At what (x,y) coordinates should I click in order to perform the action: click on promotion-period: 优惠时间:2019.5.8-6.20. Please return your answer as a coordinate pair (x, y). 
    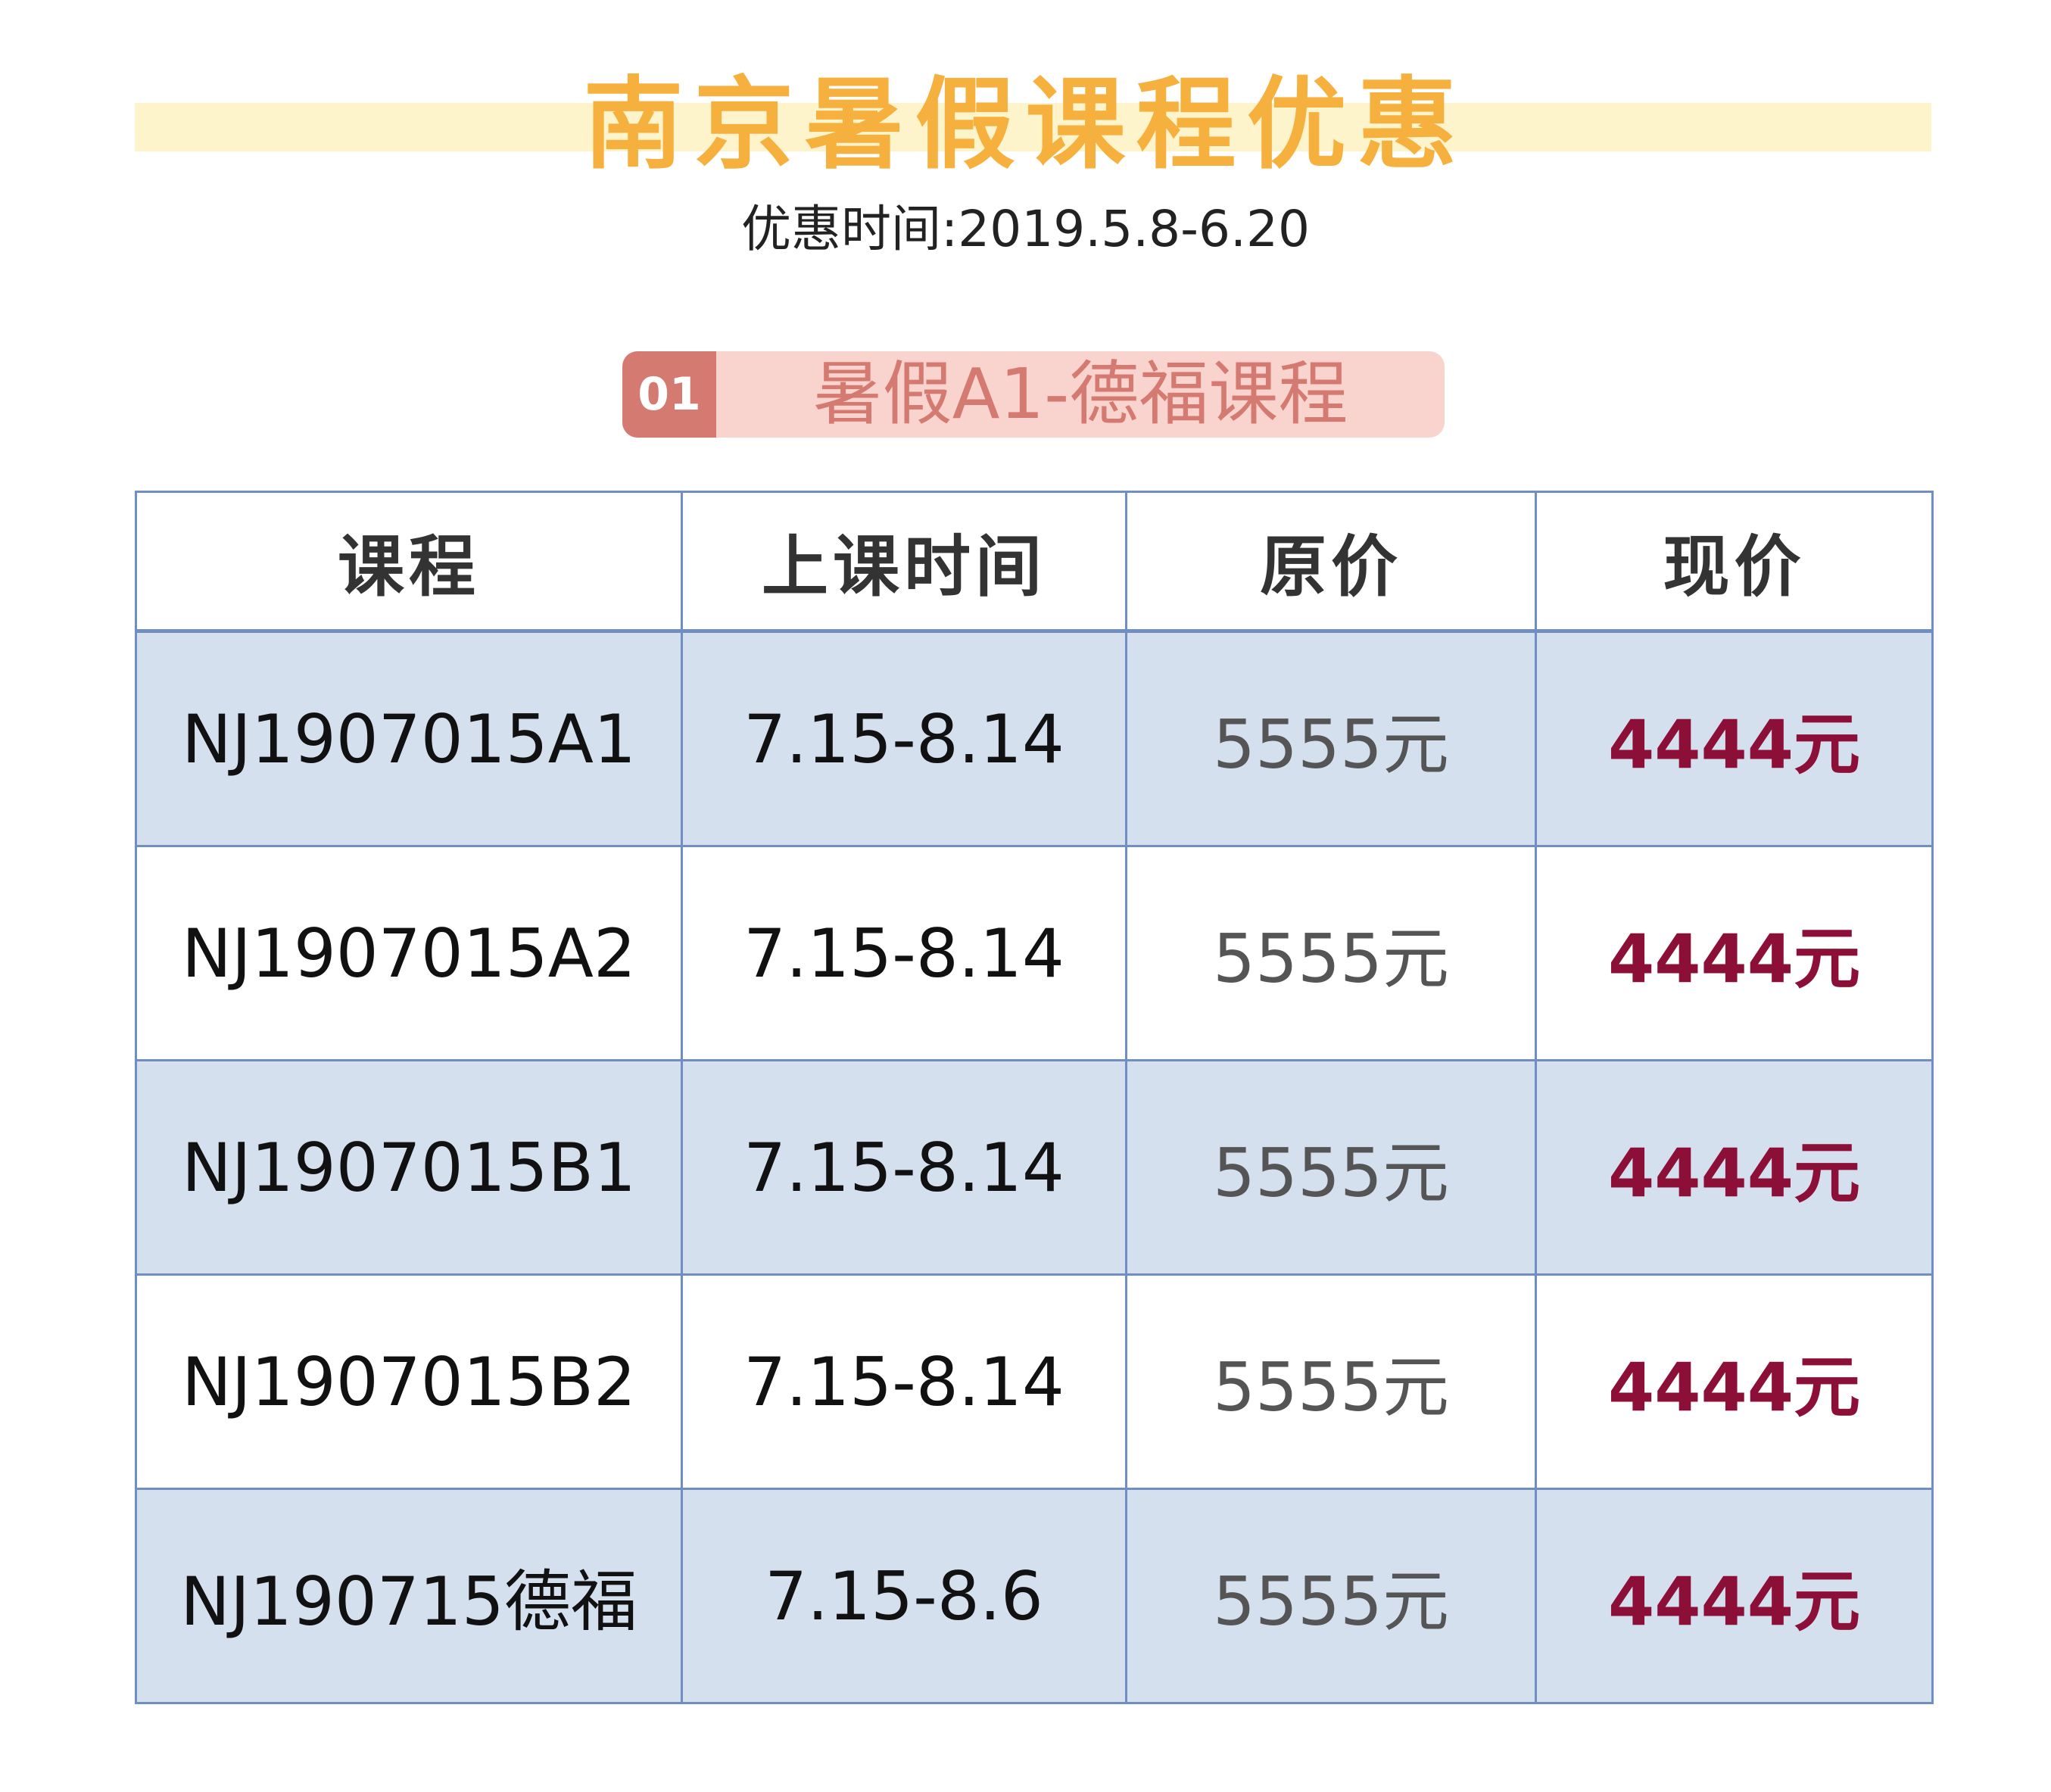
    Looking at the image, I should click on (1025, 229).